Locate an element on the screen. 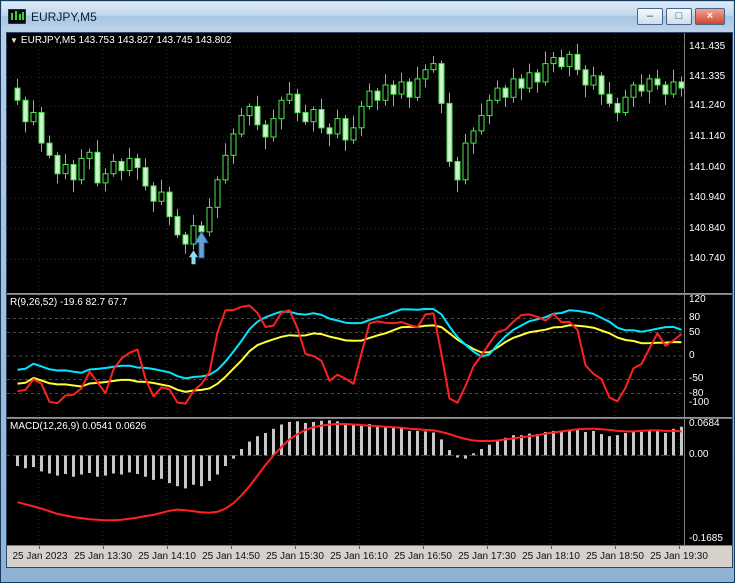 Image resolution: width=735 pixels, height=583 pixels. macd-scale: 0.0684 0.00 -0.1685 is located at coordinates (708, 481).